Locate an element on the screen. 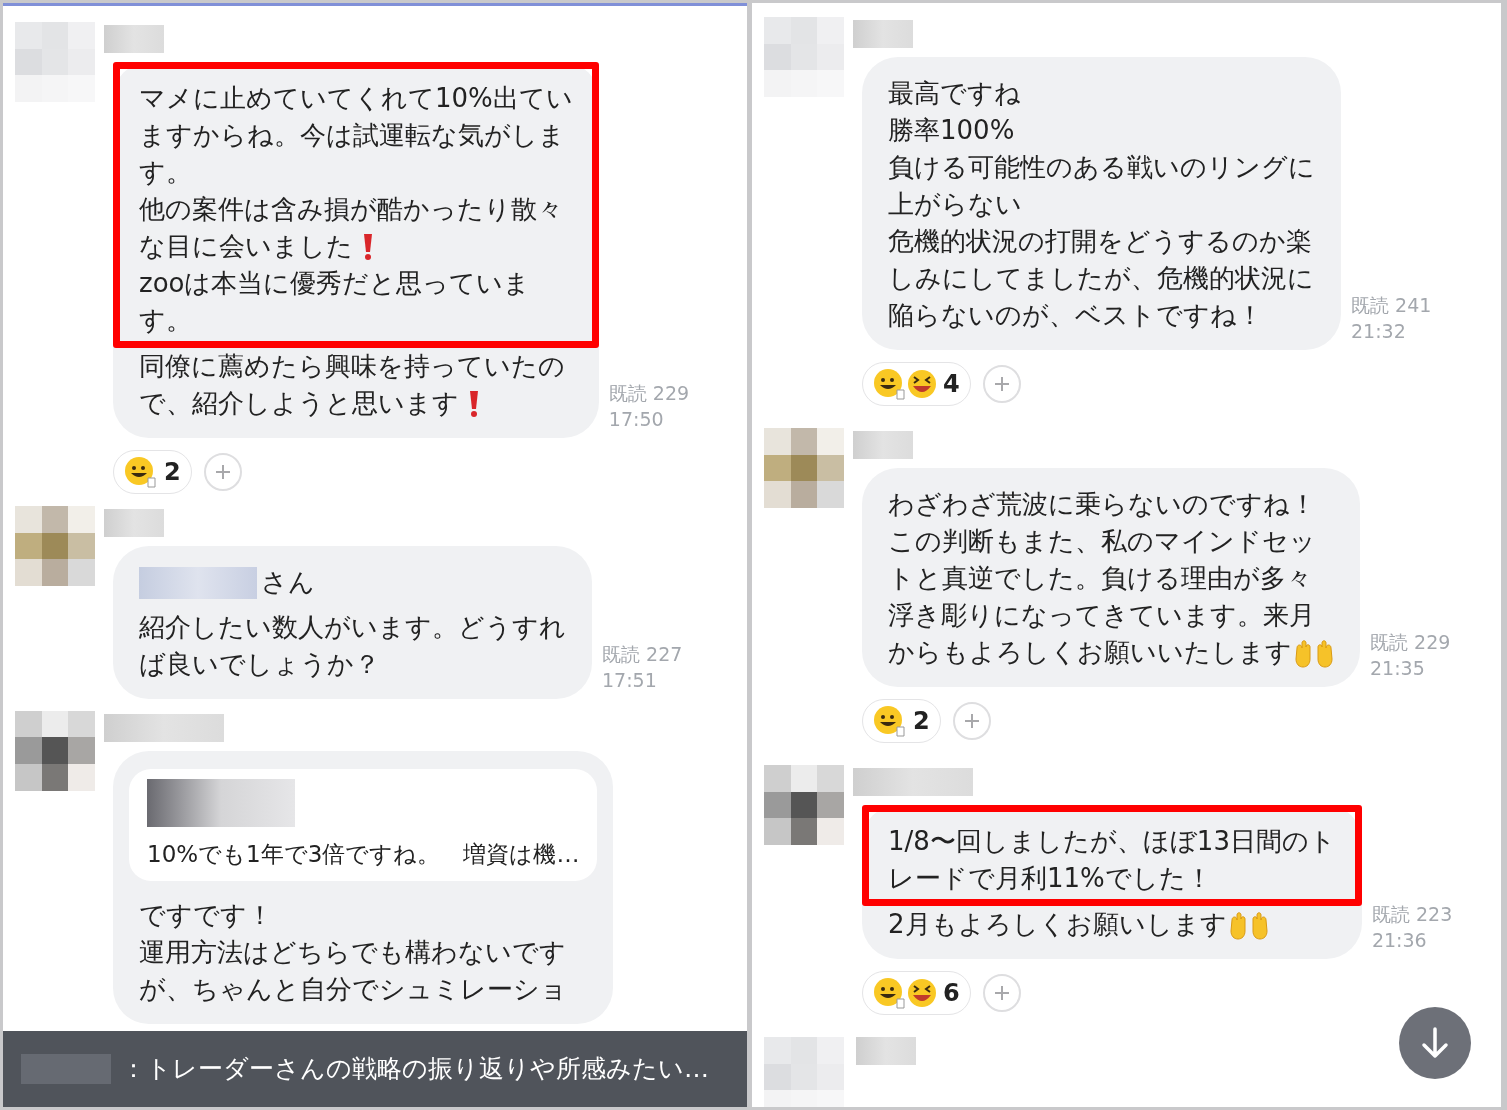 This screenshot has width=1507, height=1110. message-time: 17:51 is located at coordinates (630, 680).